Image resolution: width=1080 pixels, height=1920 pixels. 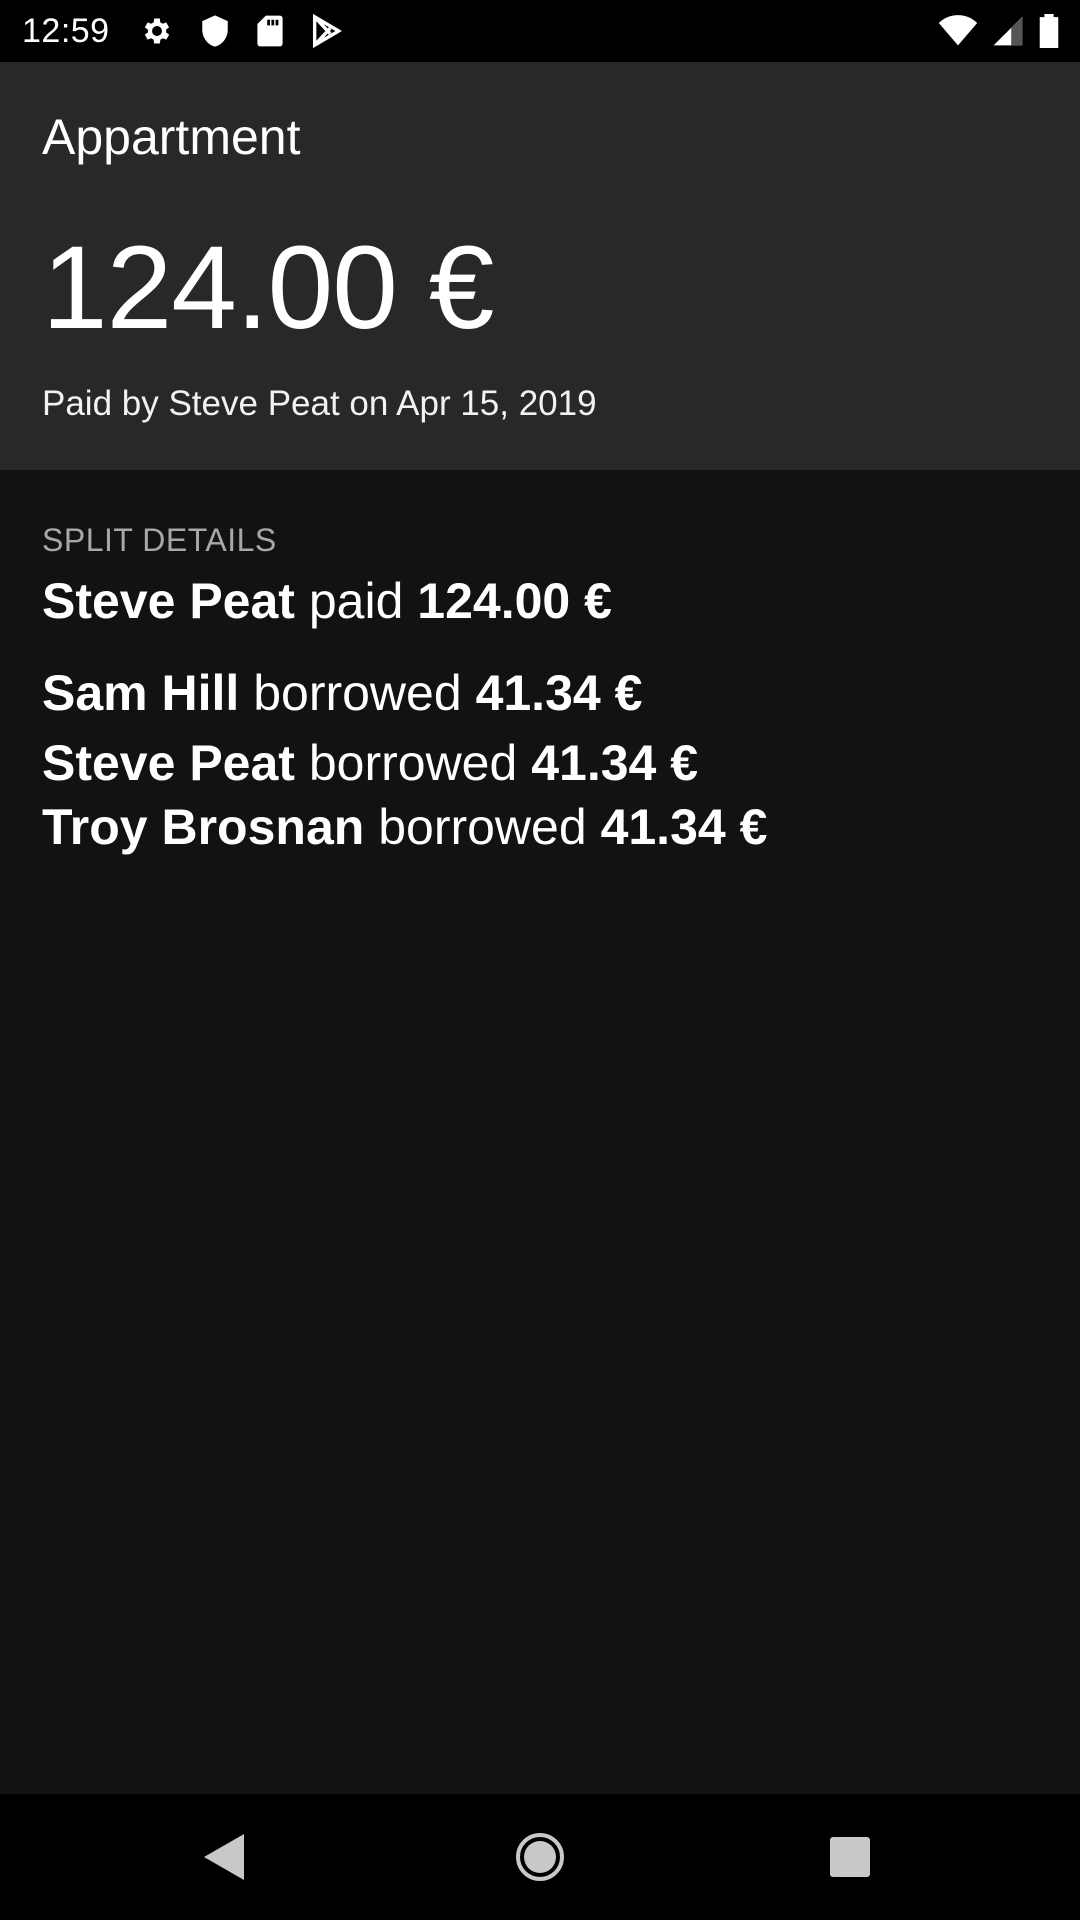 I want to click on paid-by-line: Paid by Steve Peat on Apr 15, 2019, so click(x=319, y=403).